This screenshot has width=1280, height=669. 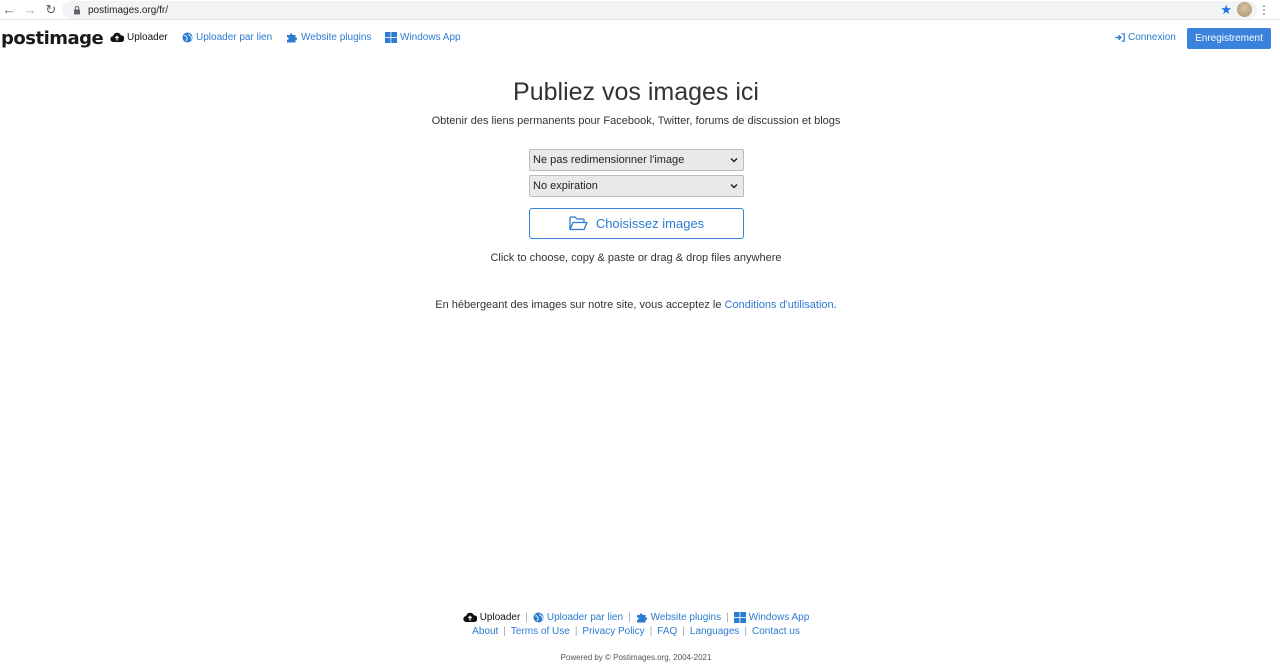 I want to click on footer-contact-us: Contact us, so click(x=776, y=631).